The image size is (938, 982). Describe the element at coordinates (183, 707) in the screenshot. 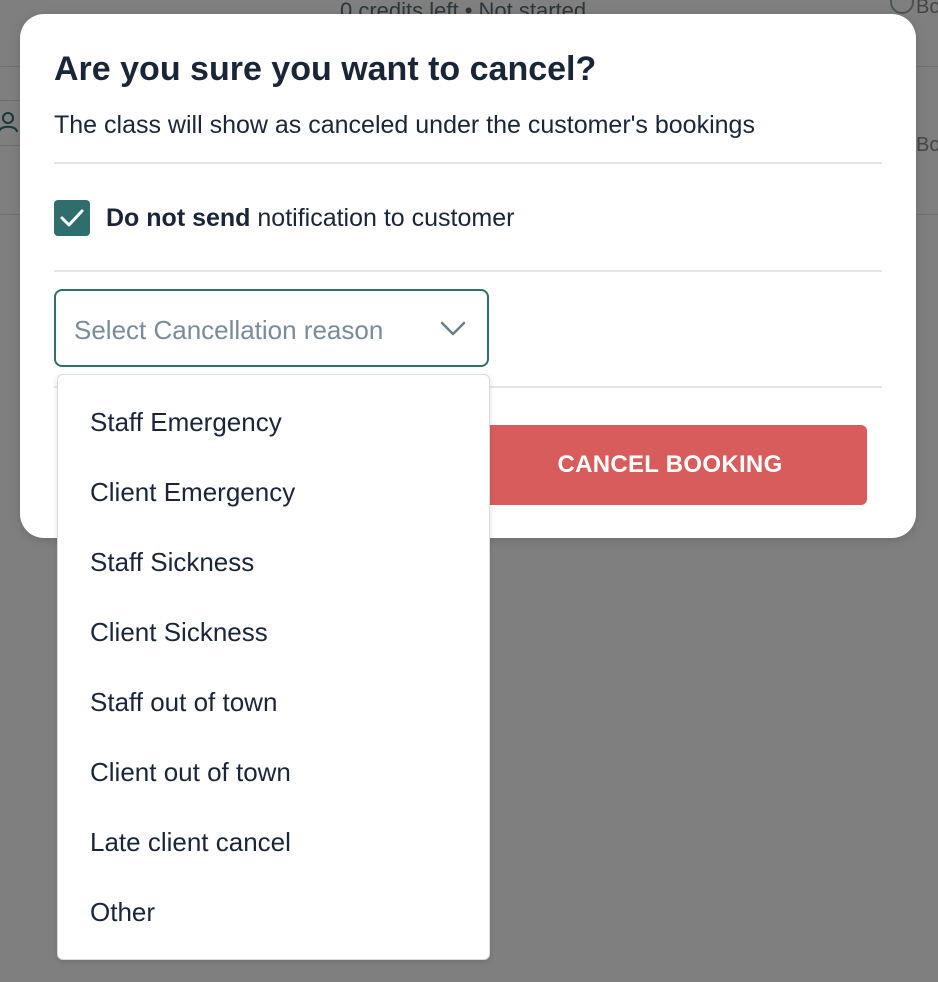

I see `dropdown-option-staff-out-of-town: Staff out of town` at that location.